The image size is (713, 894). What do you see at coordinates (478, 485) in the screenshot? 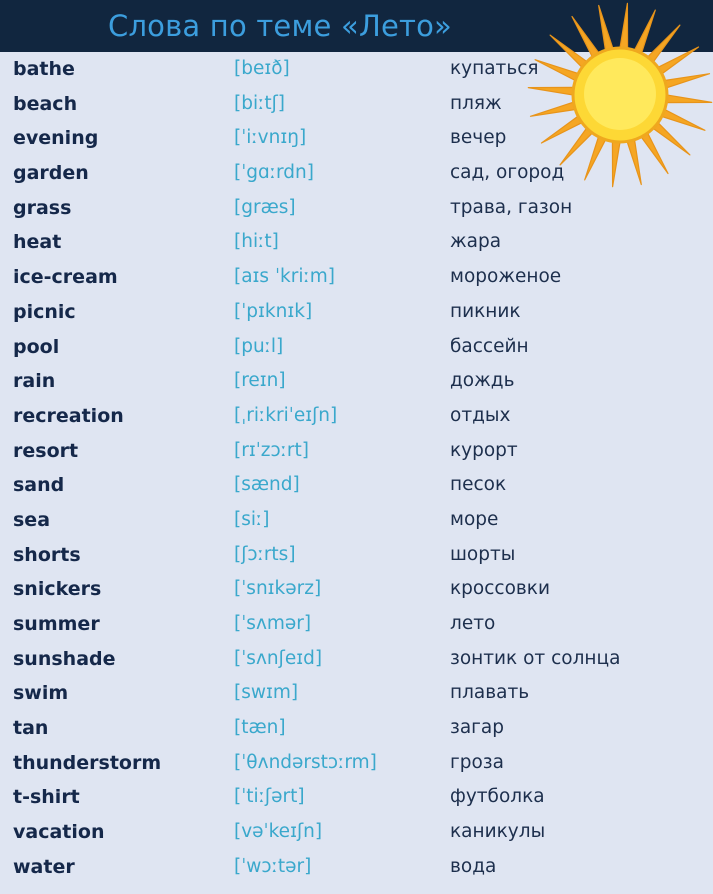
I see `translation-cell: песок` at bounding box center [478, 485].